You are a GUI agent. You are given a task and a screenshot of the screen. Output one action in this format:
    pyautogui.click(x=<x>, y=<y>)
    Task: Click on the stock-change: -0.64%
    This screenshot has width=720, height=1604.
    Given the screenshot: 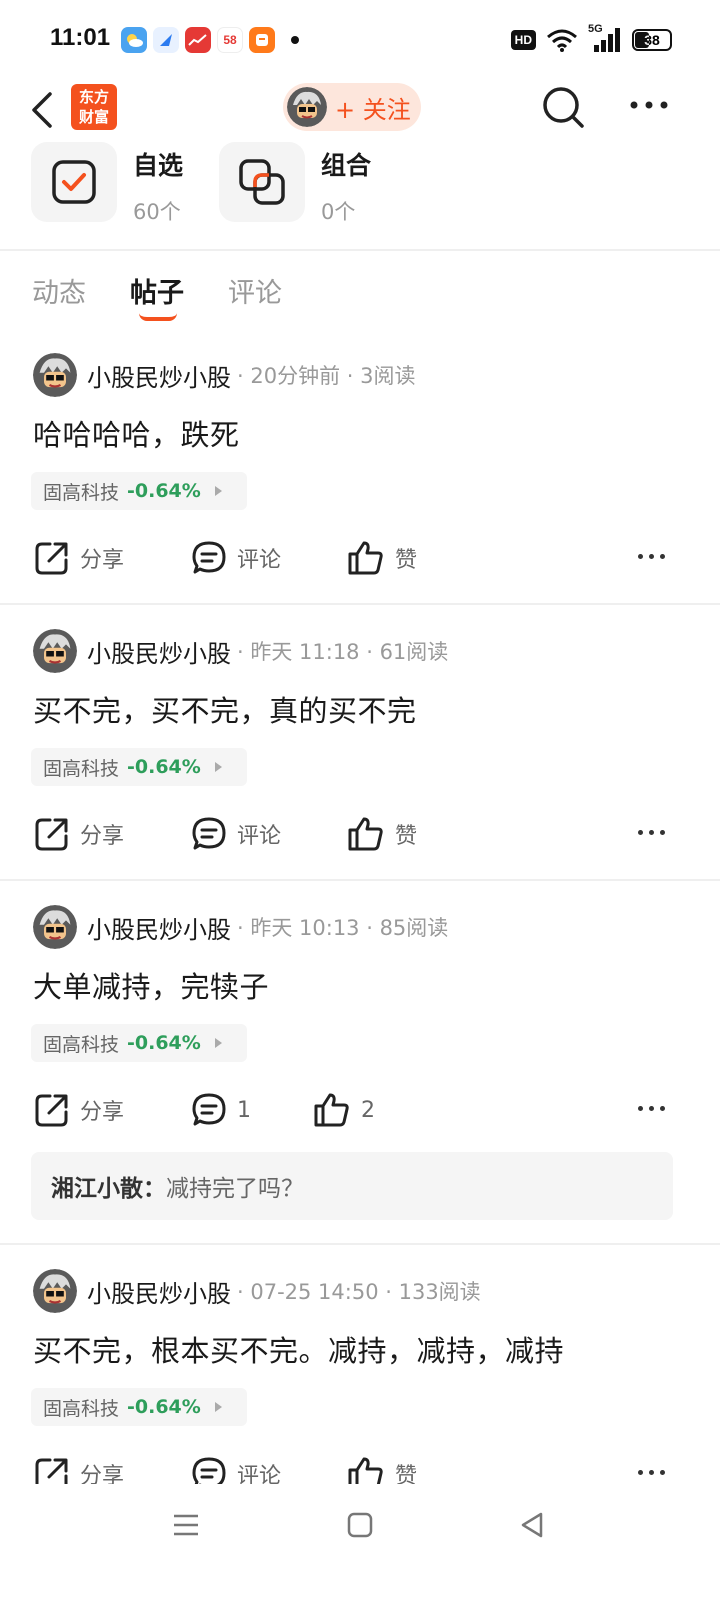 What is the action you would take?
    pyautogui.click(x=164, y=1407)
    